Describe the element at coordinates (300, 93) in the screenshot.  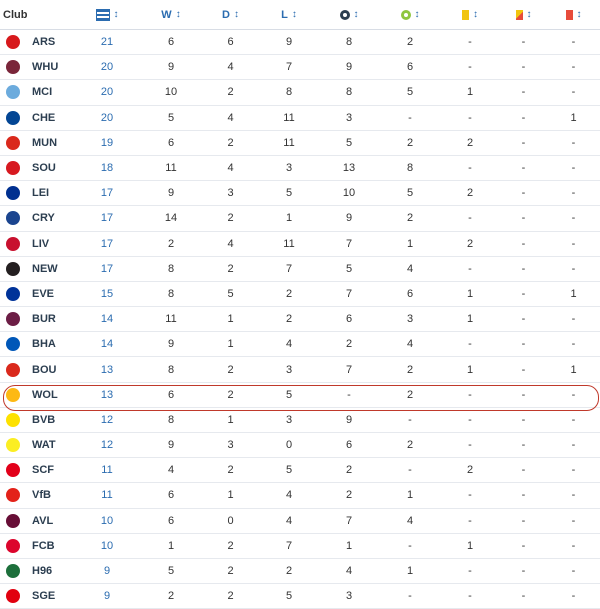
I see `table-row: MCI 20 10 2 8 8 5 1 - -` at that location.